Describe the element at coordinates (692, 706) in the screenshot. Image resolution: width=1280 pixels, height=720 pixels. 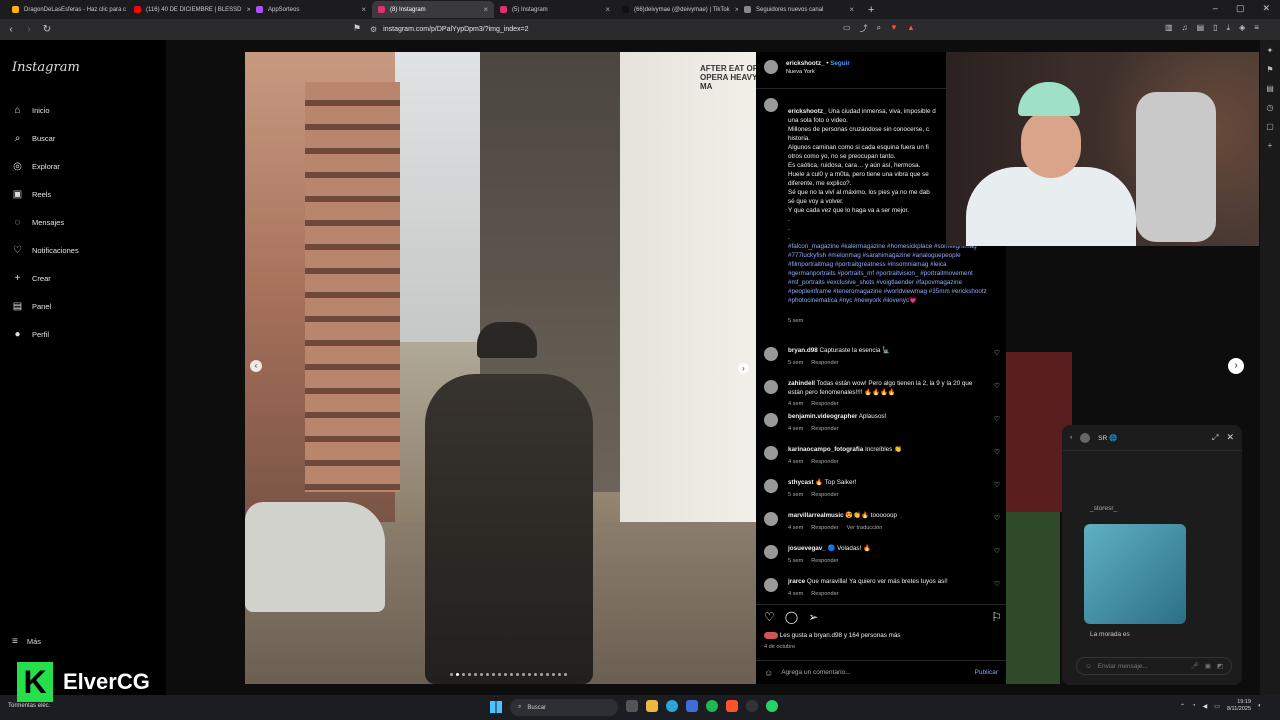
I see `store-icon` at that location.